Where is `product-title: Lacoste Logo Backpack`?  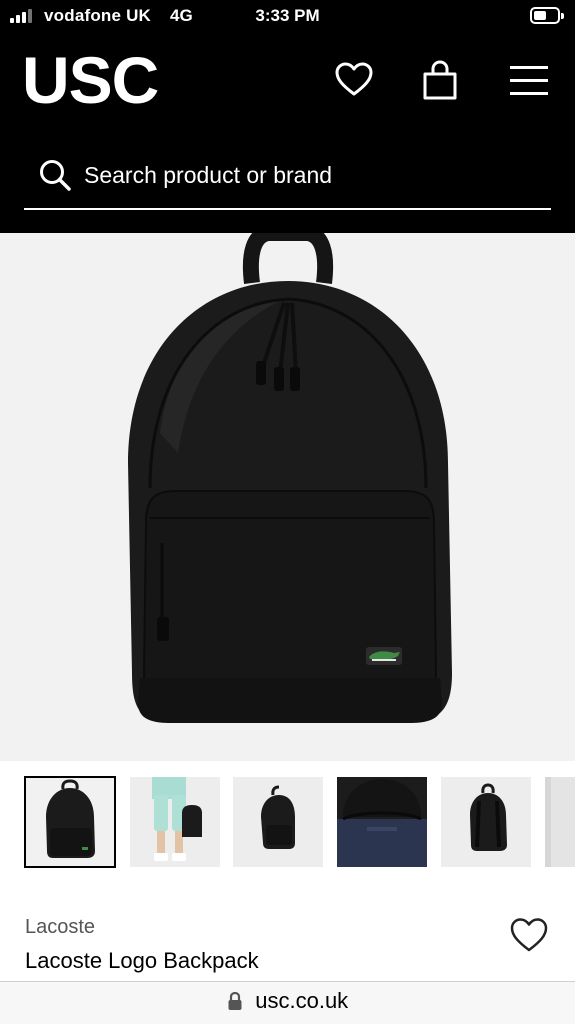 product-title: Lacoste Logo Backpack is located at coordinates (142, 960).